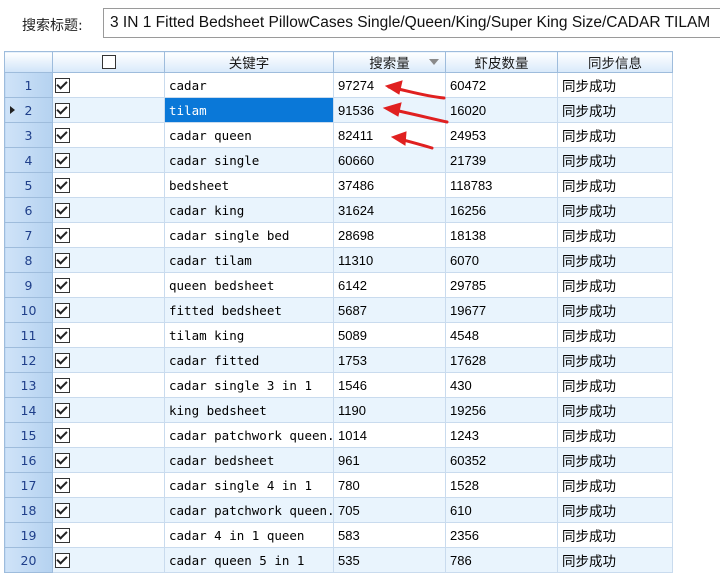 Image resolution: width=720 pixels, height=586 pixels. I want to click on row-number: 1, so click(28, 85).